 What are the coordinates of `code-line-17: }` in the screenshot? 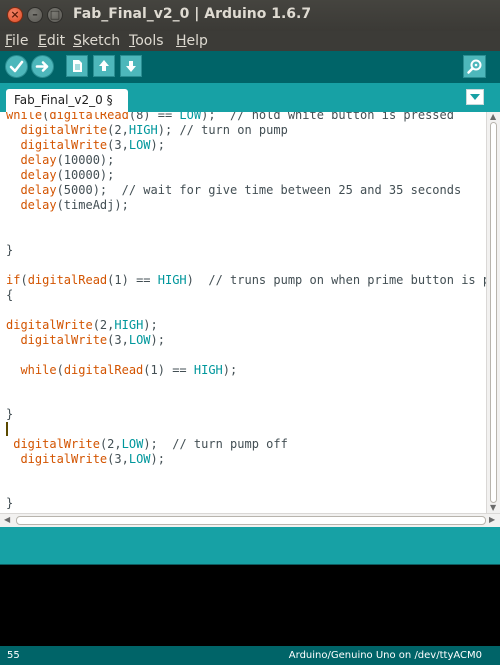 It's located at (9, 503).